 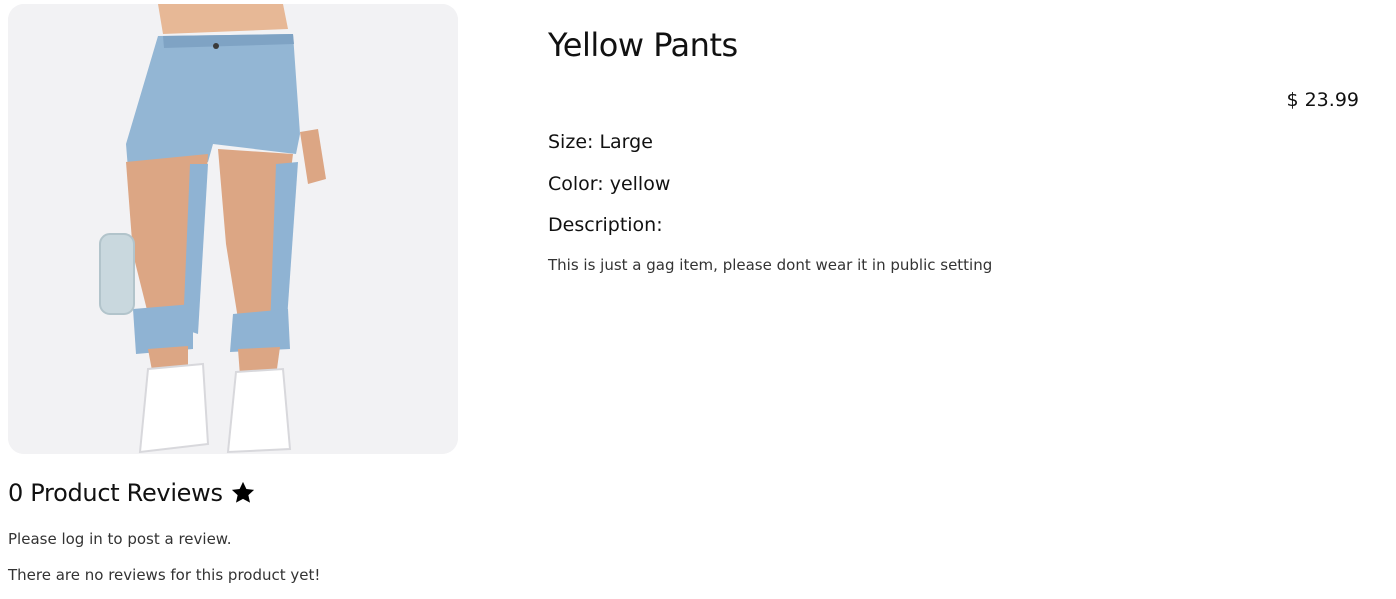 I want to click on product-price: $ 23.99, so click(x=1322, y=100).